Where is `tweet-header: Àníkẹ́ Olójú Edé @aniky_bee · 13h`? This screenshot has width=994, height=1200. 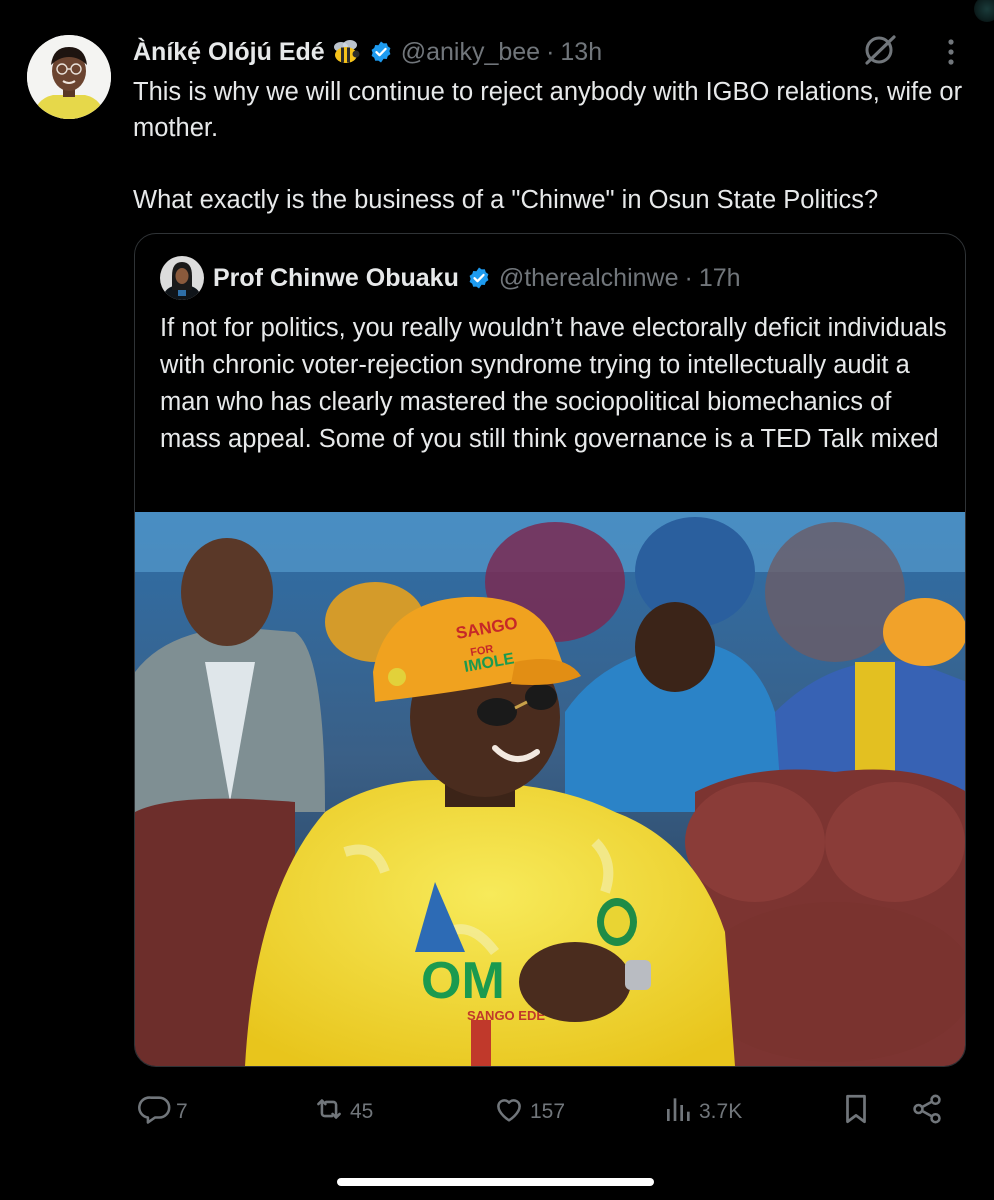 tweet-header: Àníkẹ́ Olójú Edé @aniky_bee · 13h is located at coordinates (367, 52).